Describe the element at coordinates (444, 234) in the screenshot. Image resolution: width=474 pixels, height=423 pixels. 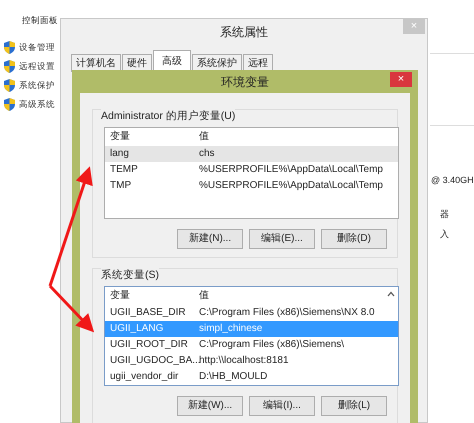
I see `info-text: 入` at that location.